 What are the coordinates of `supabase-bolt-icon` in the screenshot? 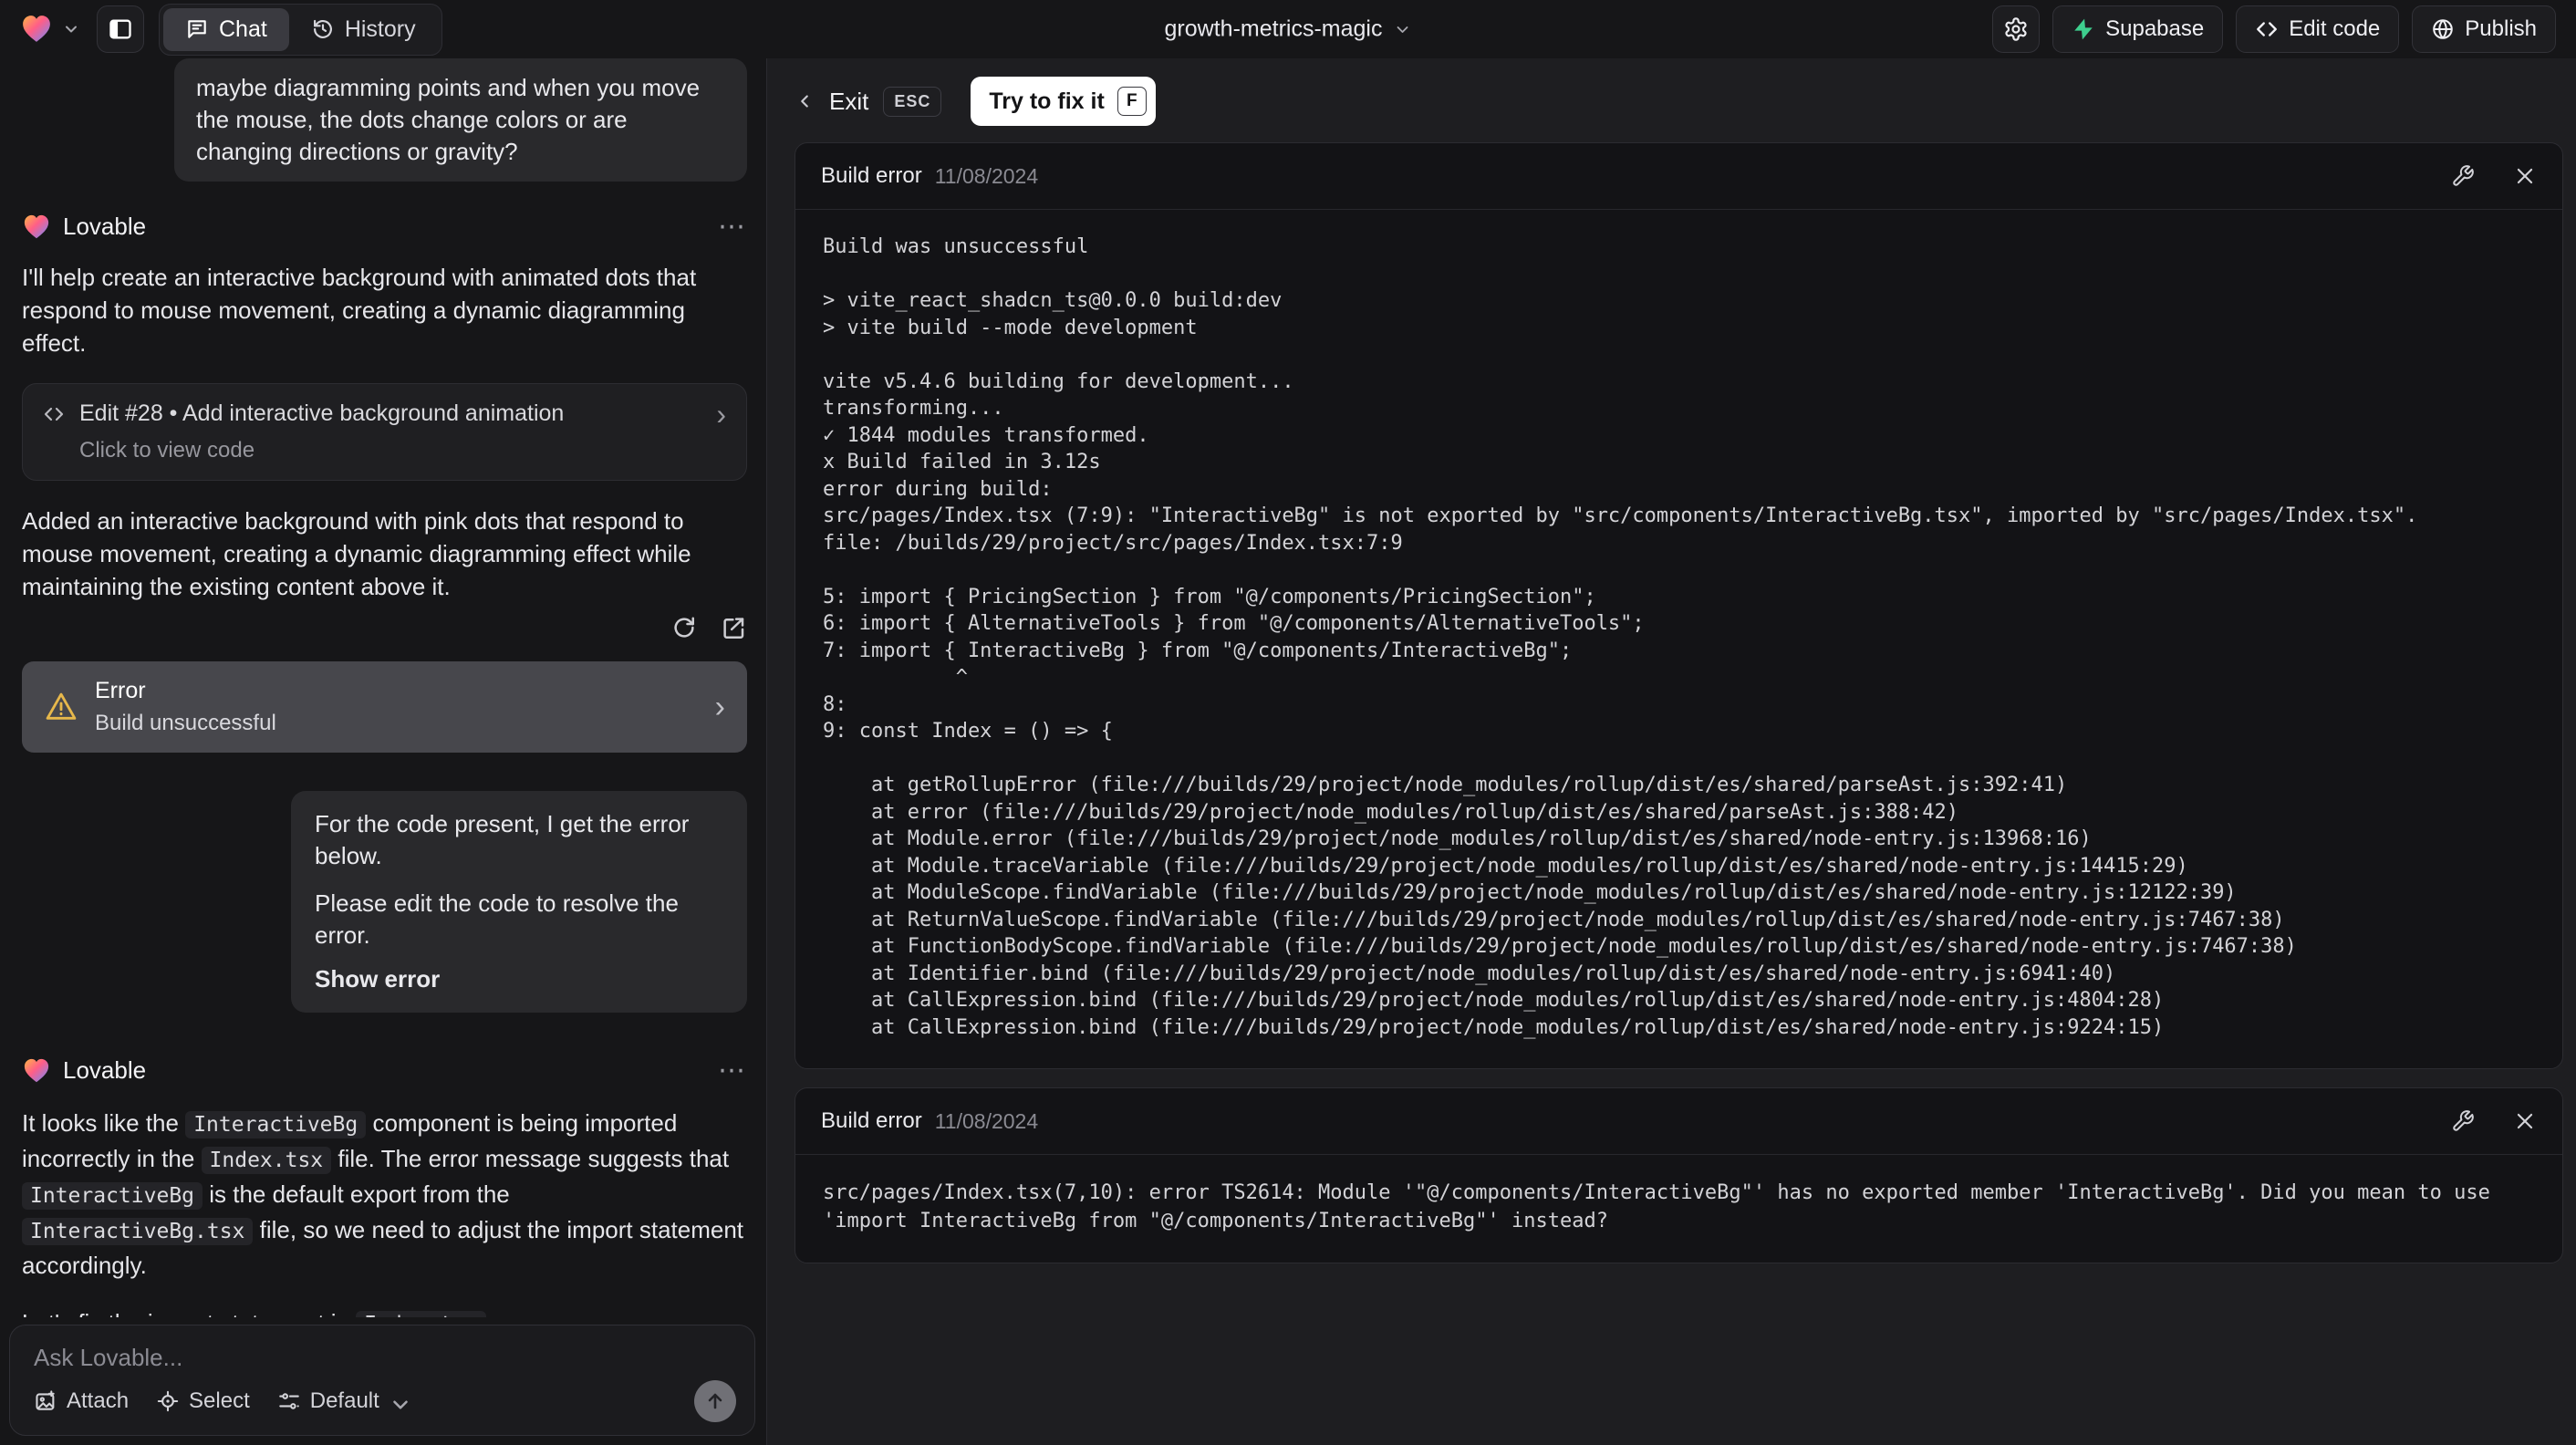 It's located at (2083, 29).